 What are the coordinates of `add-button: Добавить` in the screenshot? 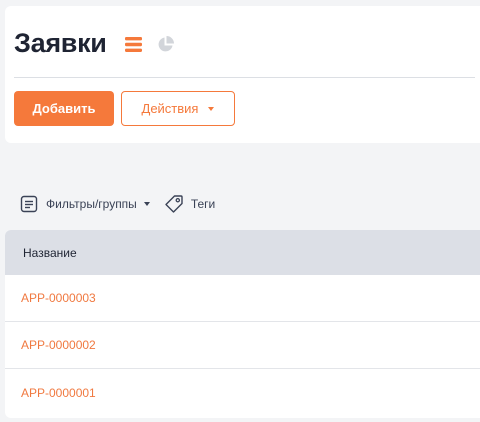 It's located at (64, 108).